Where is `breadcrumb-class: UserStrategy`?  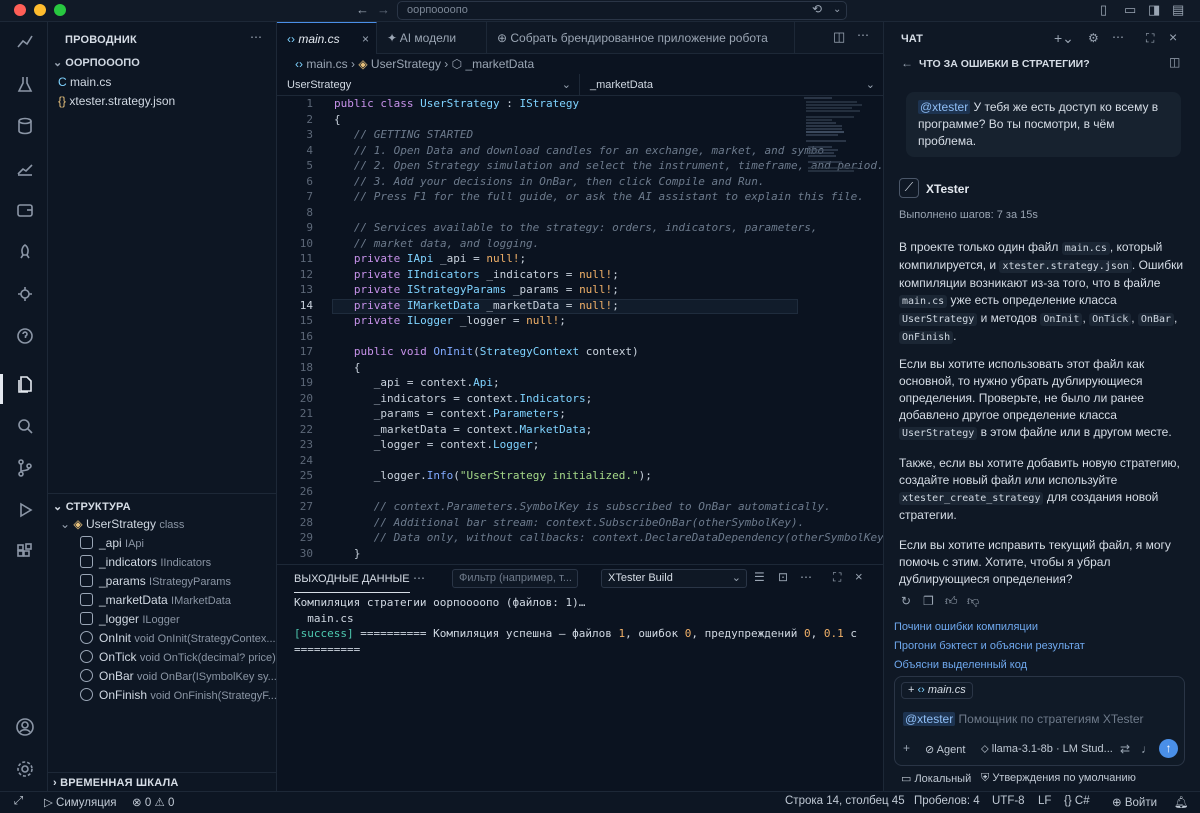
breadcrumb-class: UserStrategy is located at coordinates (406, 64).